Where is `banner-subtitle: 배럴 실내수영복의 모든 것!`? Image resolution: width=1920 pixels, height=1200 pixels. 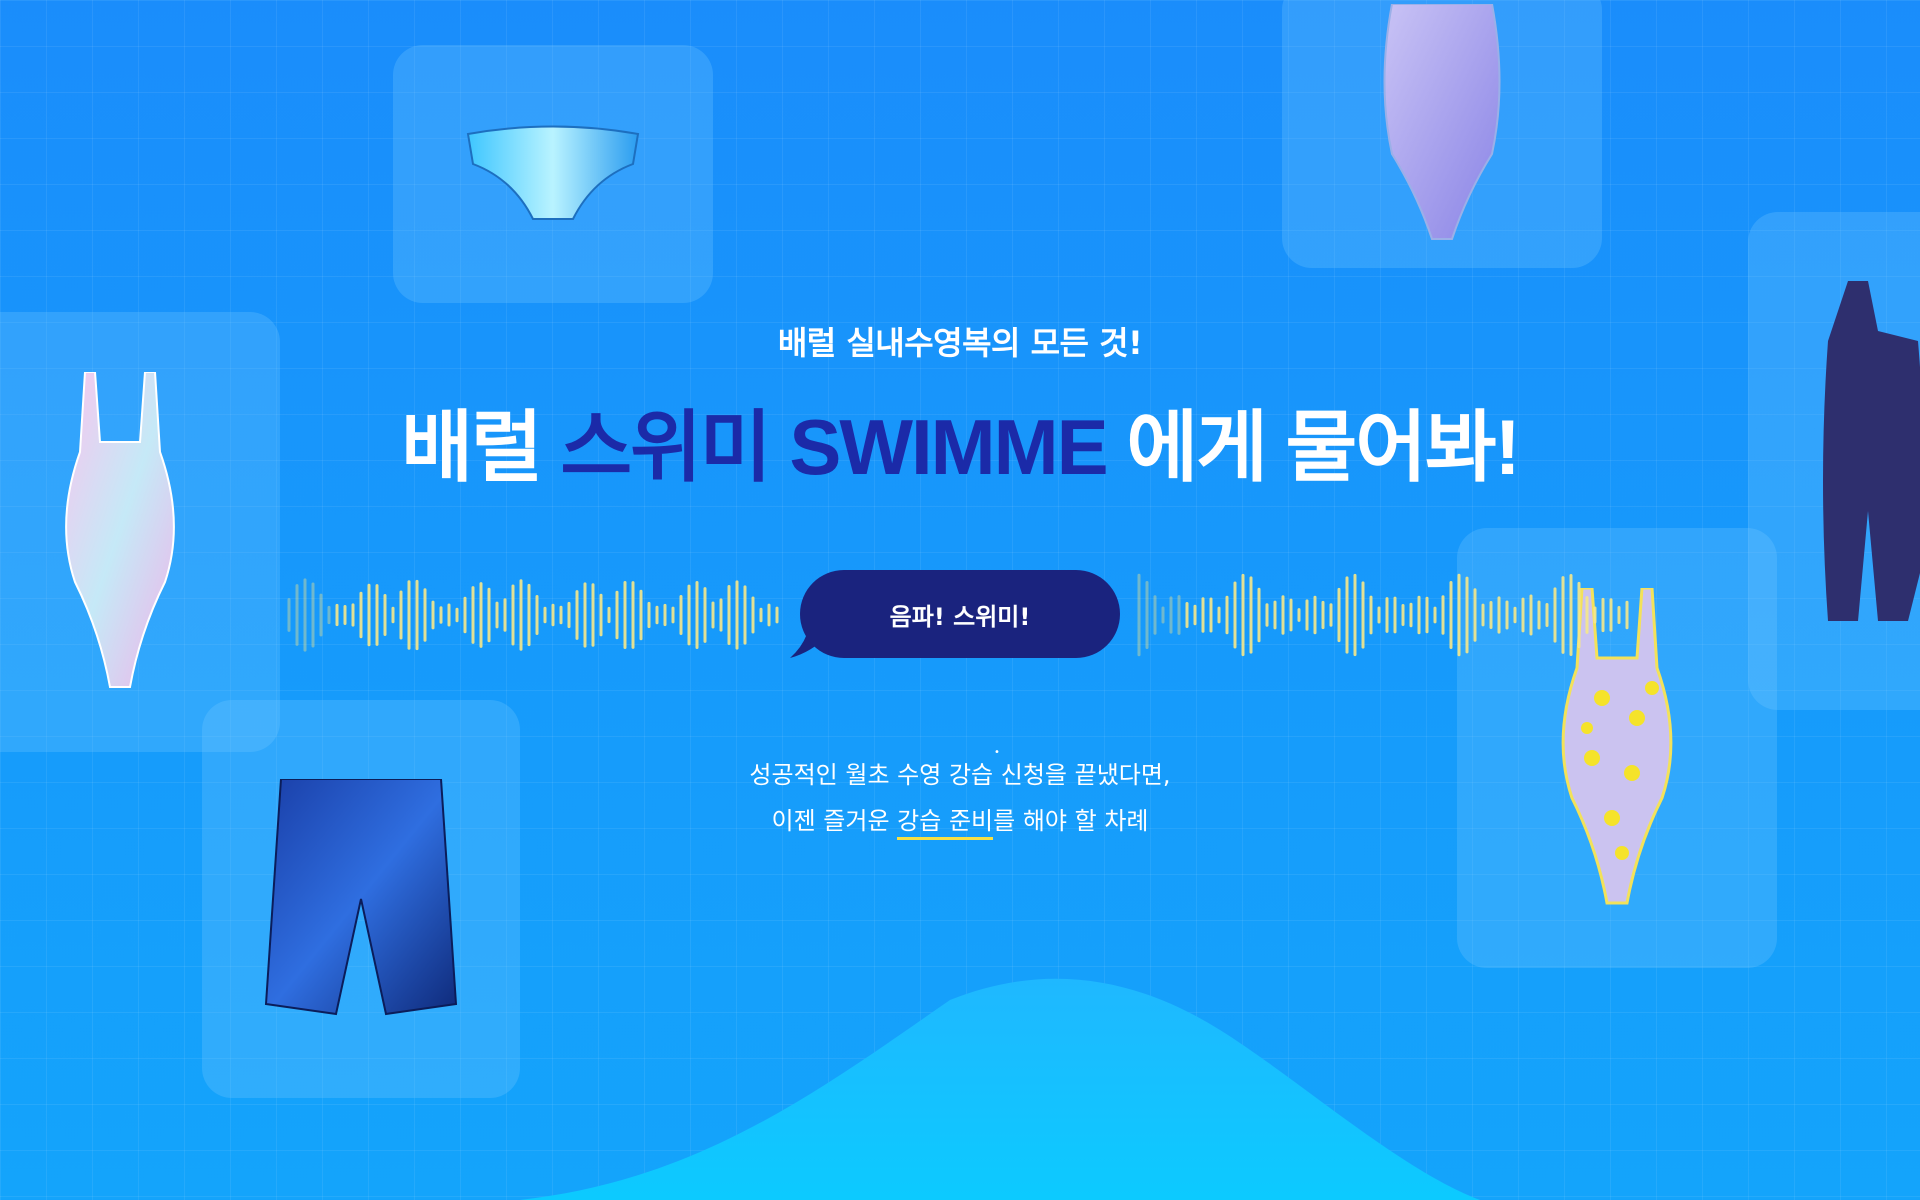 banner-subtitle: 배럴 실내수영복의 모든 것! is located at coordinates (960, 343).